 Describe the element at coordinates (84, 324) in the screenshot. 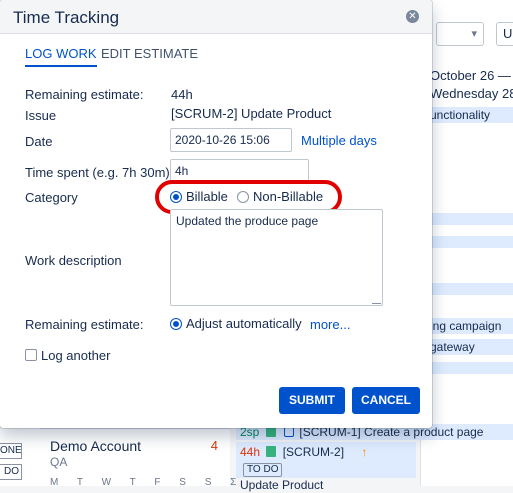

I see `remaining-adjust-label: Remaining estimate:` at that location.